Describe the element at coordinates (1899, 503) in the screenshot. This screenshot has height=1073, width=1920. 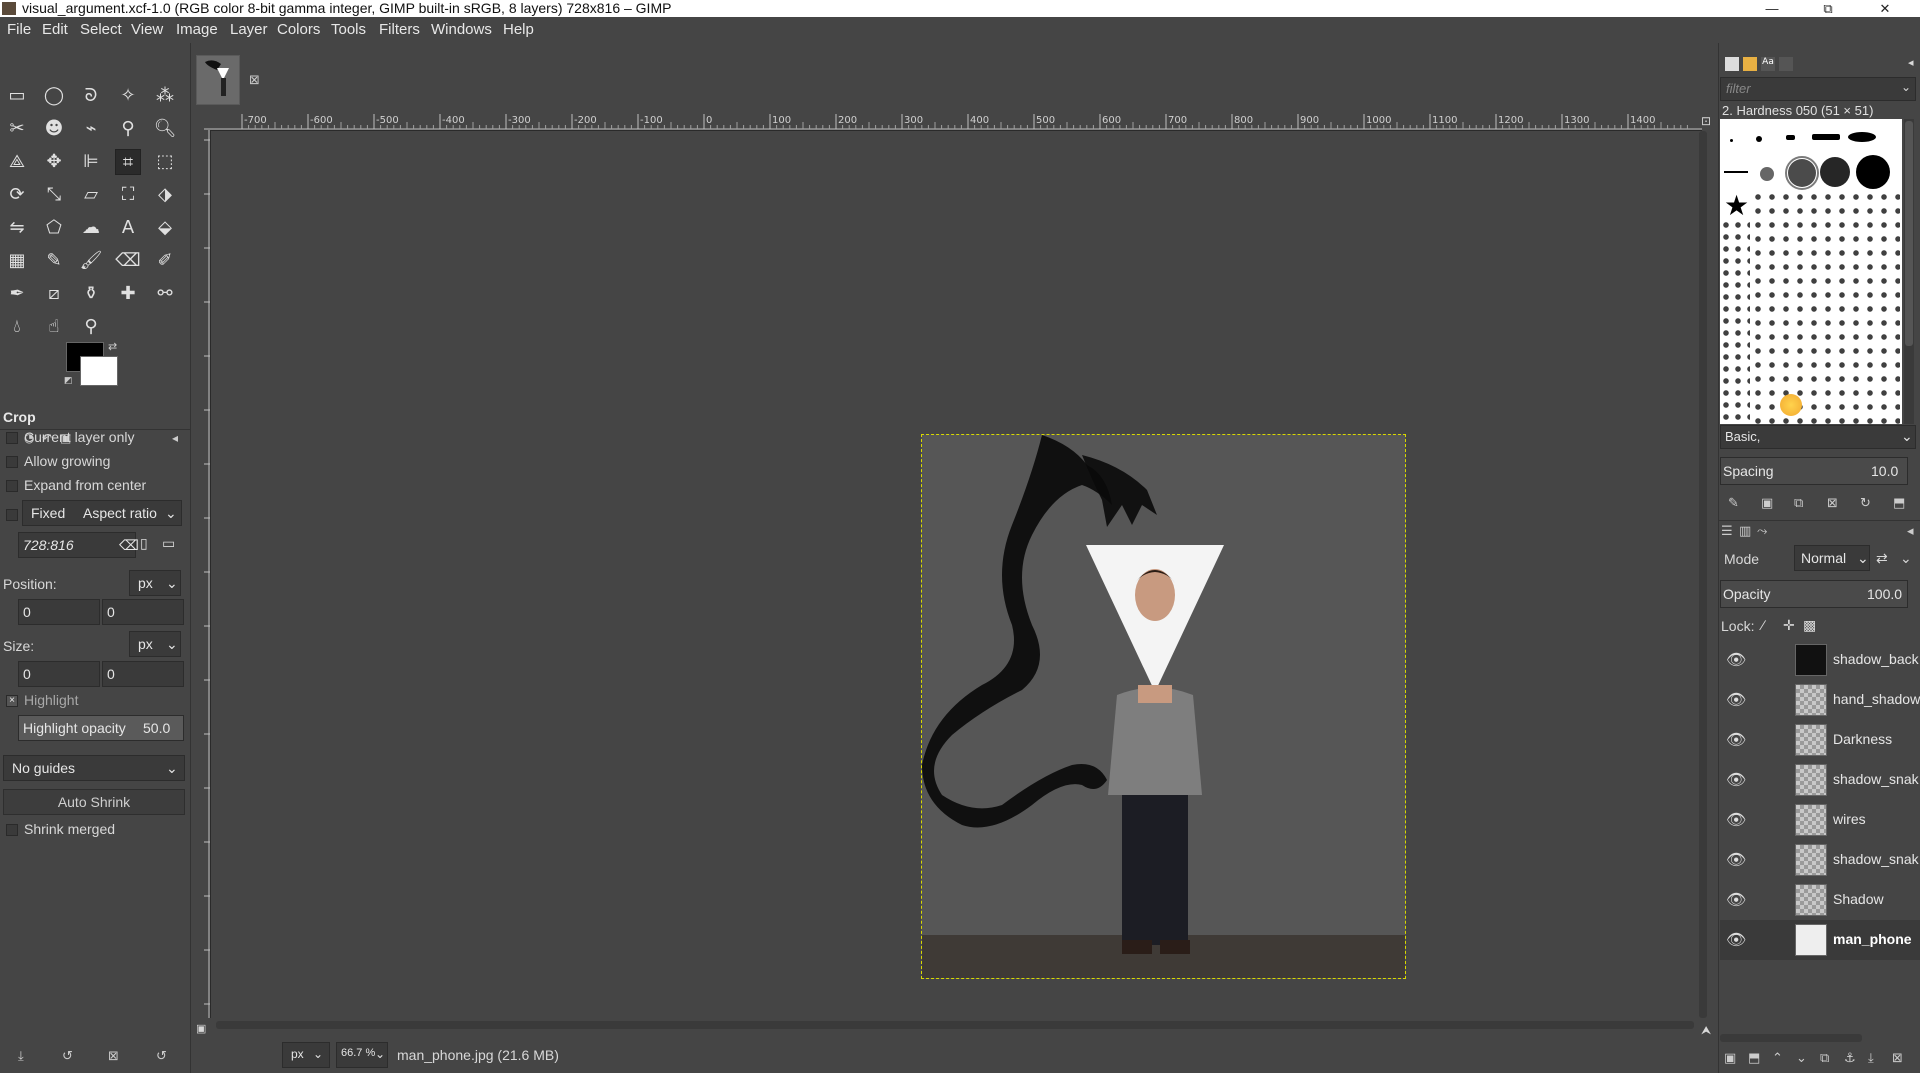
I see `open-brush-icon: ⬒` at that location.